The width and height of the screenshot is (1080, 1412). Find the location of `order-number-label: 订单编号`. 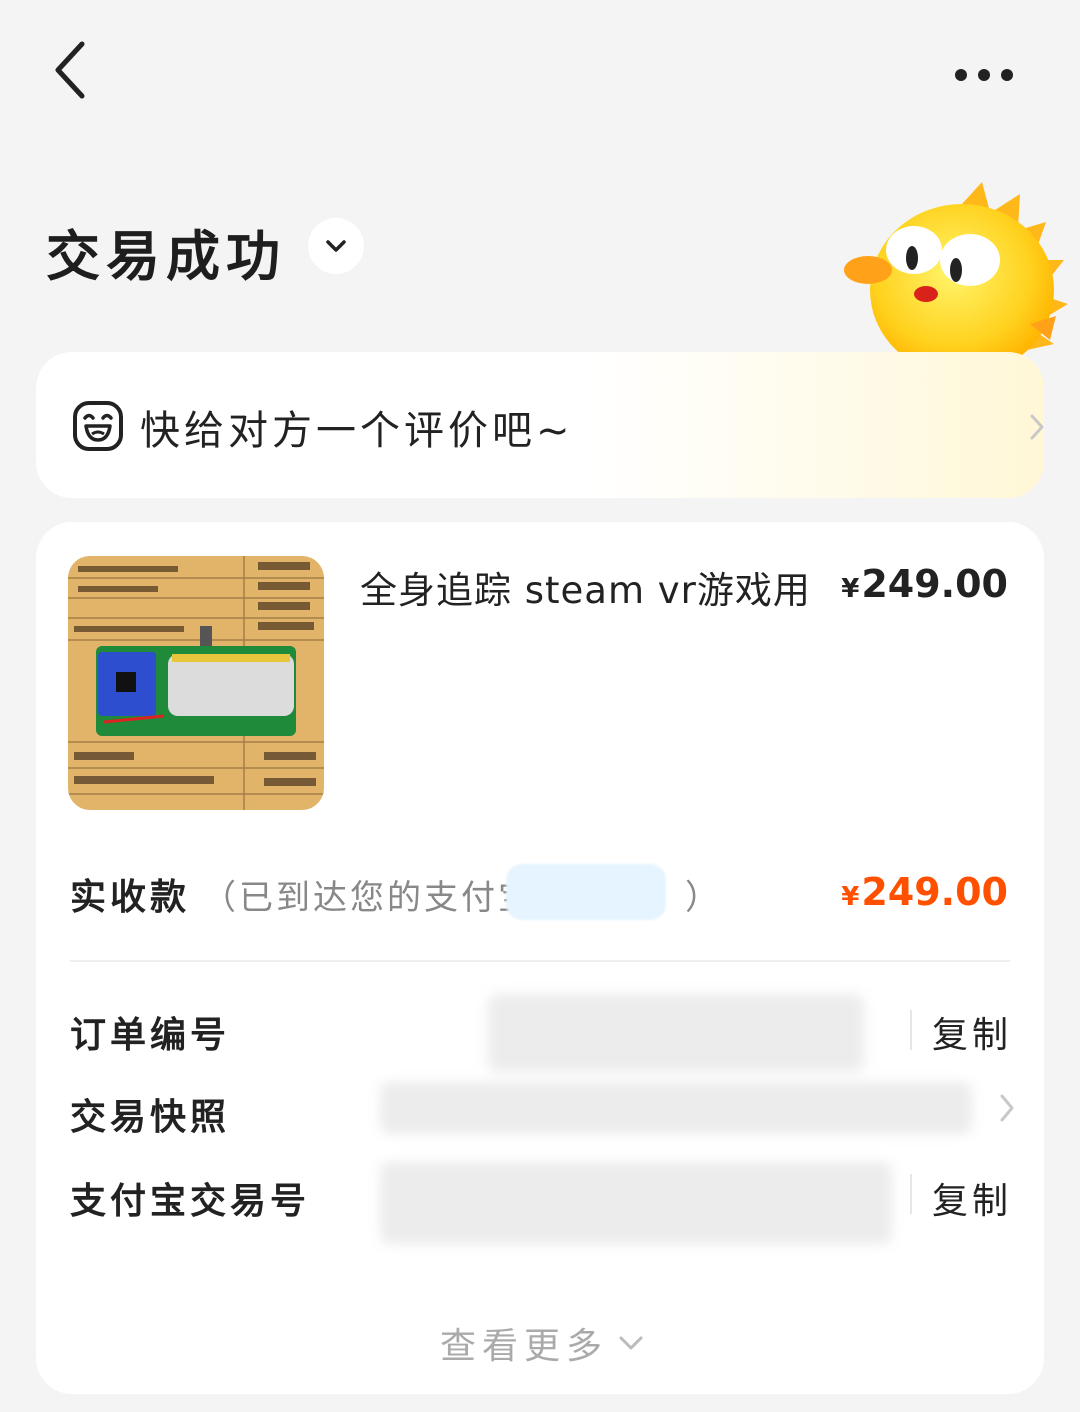

order-number-label: 订单编号 is located at coordinates (150, 1035).